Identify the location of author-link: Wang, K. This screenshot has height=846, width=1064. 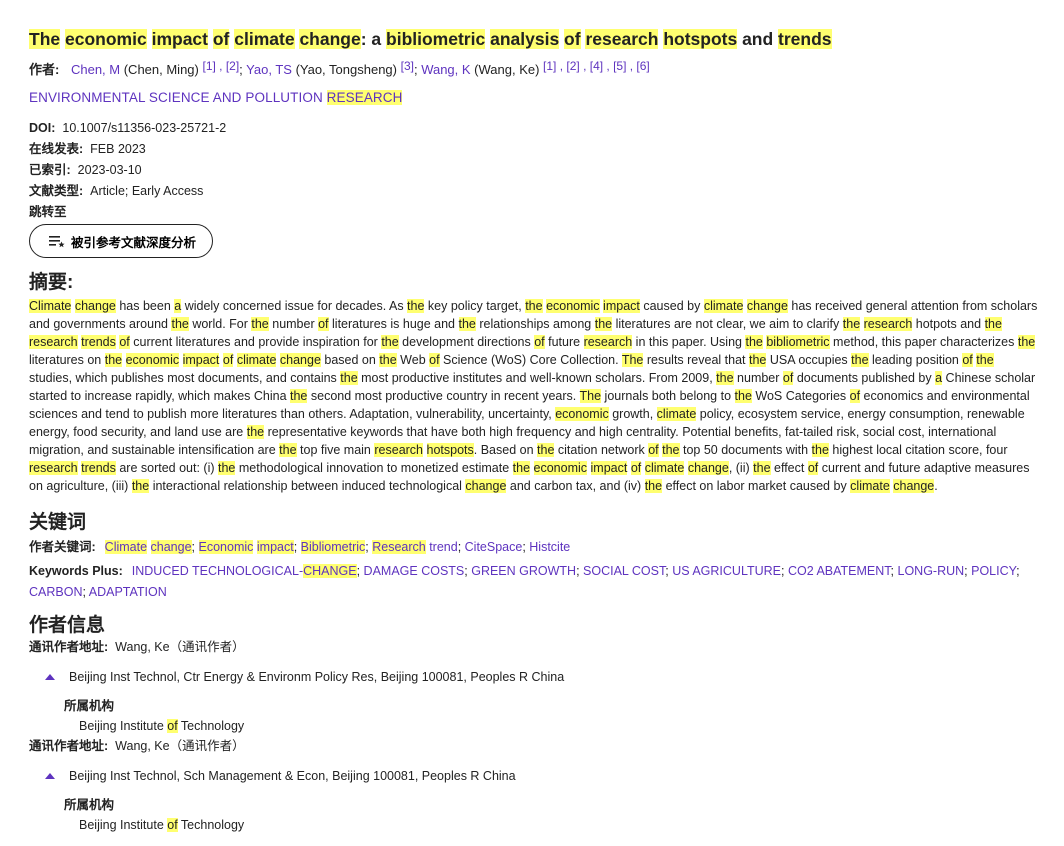
(445, 69).